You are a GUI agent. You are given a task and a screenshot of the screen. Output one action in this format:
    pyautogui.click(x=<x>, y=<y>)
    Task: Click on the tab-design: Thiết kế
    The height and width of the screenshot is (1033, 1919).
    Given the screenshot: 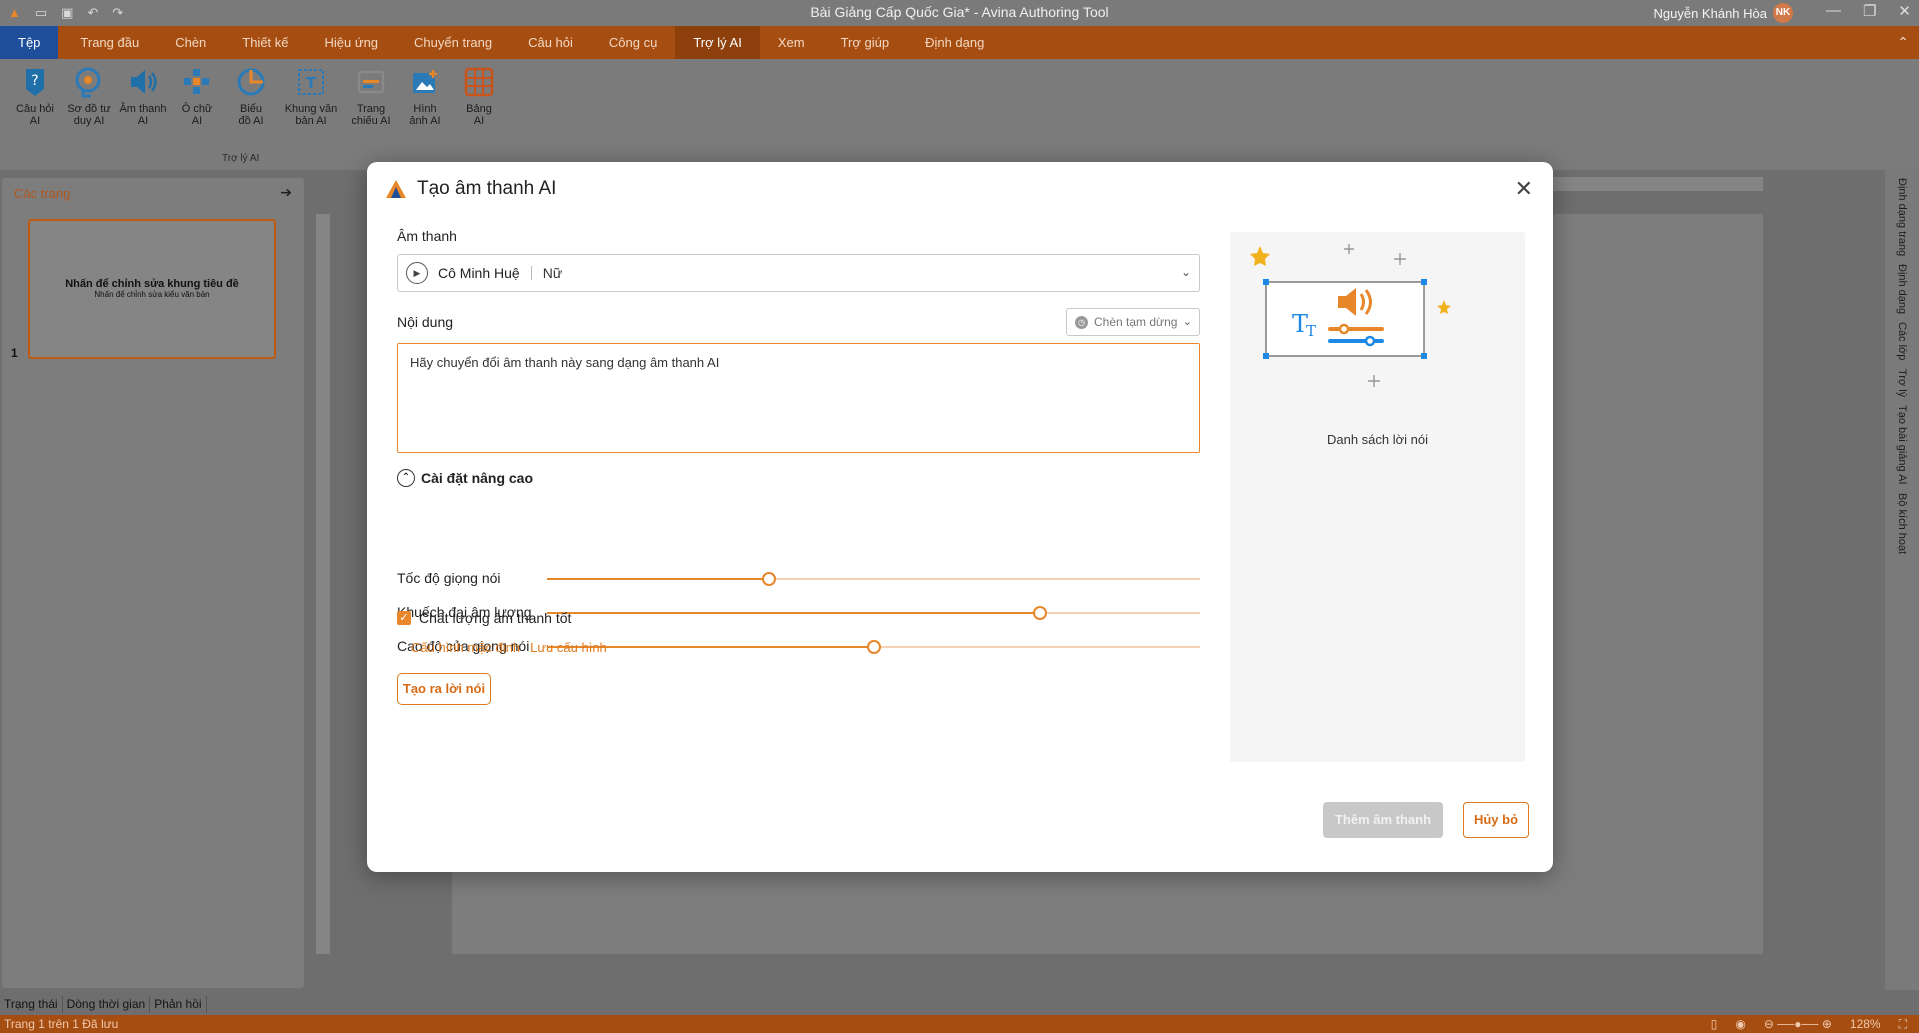 What is the action you would take?
    pyautogui.click(x=265, y=42)
    